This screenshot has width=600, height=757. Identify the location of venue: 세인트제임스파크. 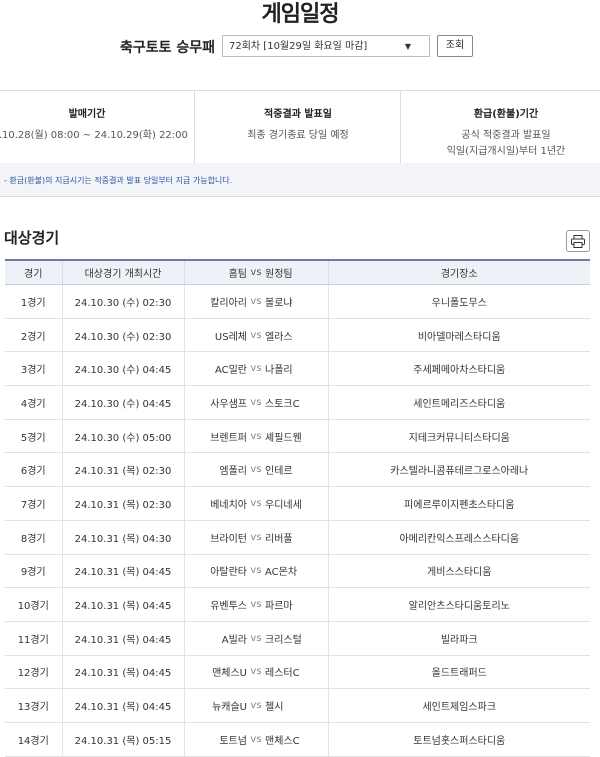
(458, 705).